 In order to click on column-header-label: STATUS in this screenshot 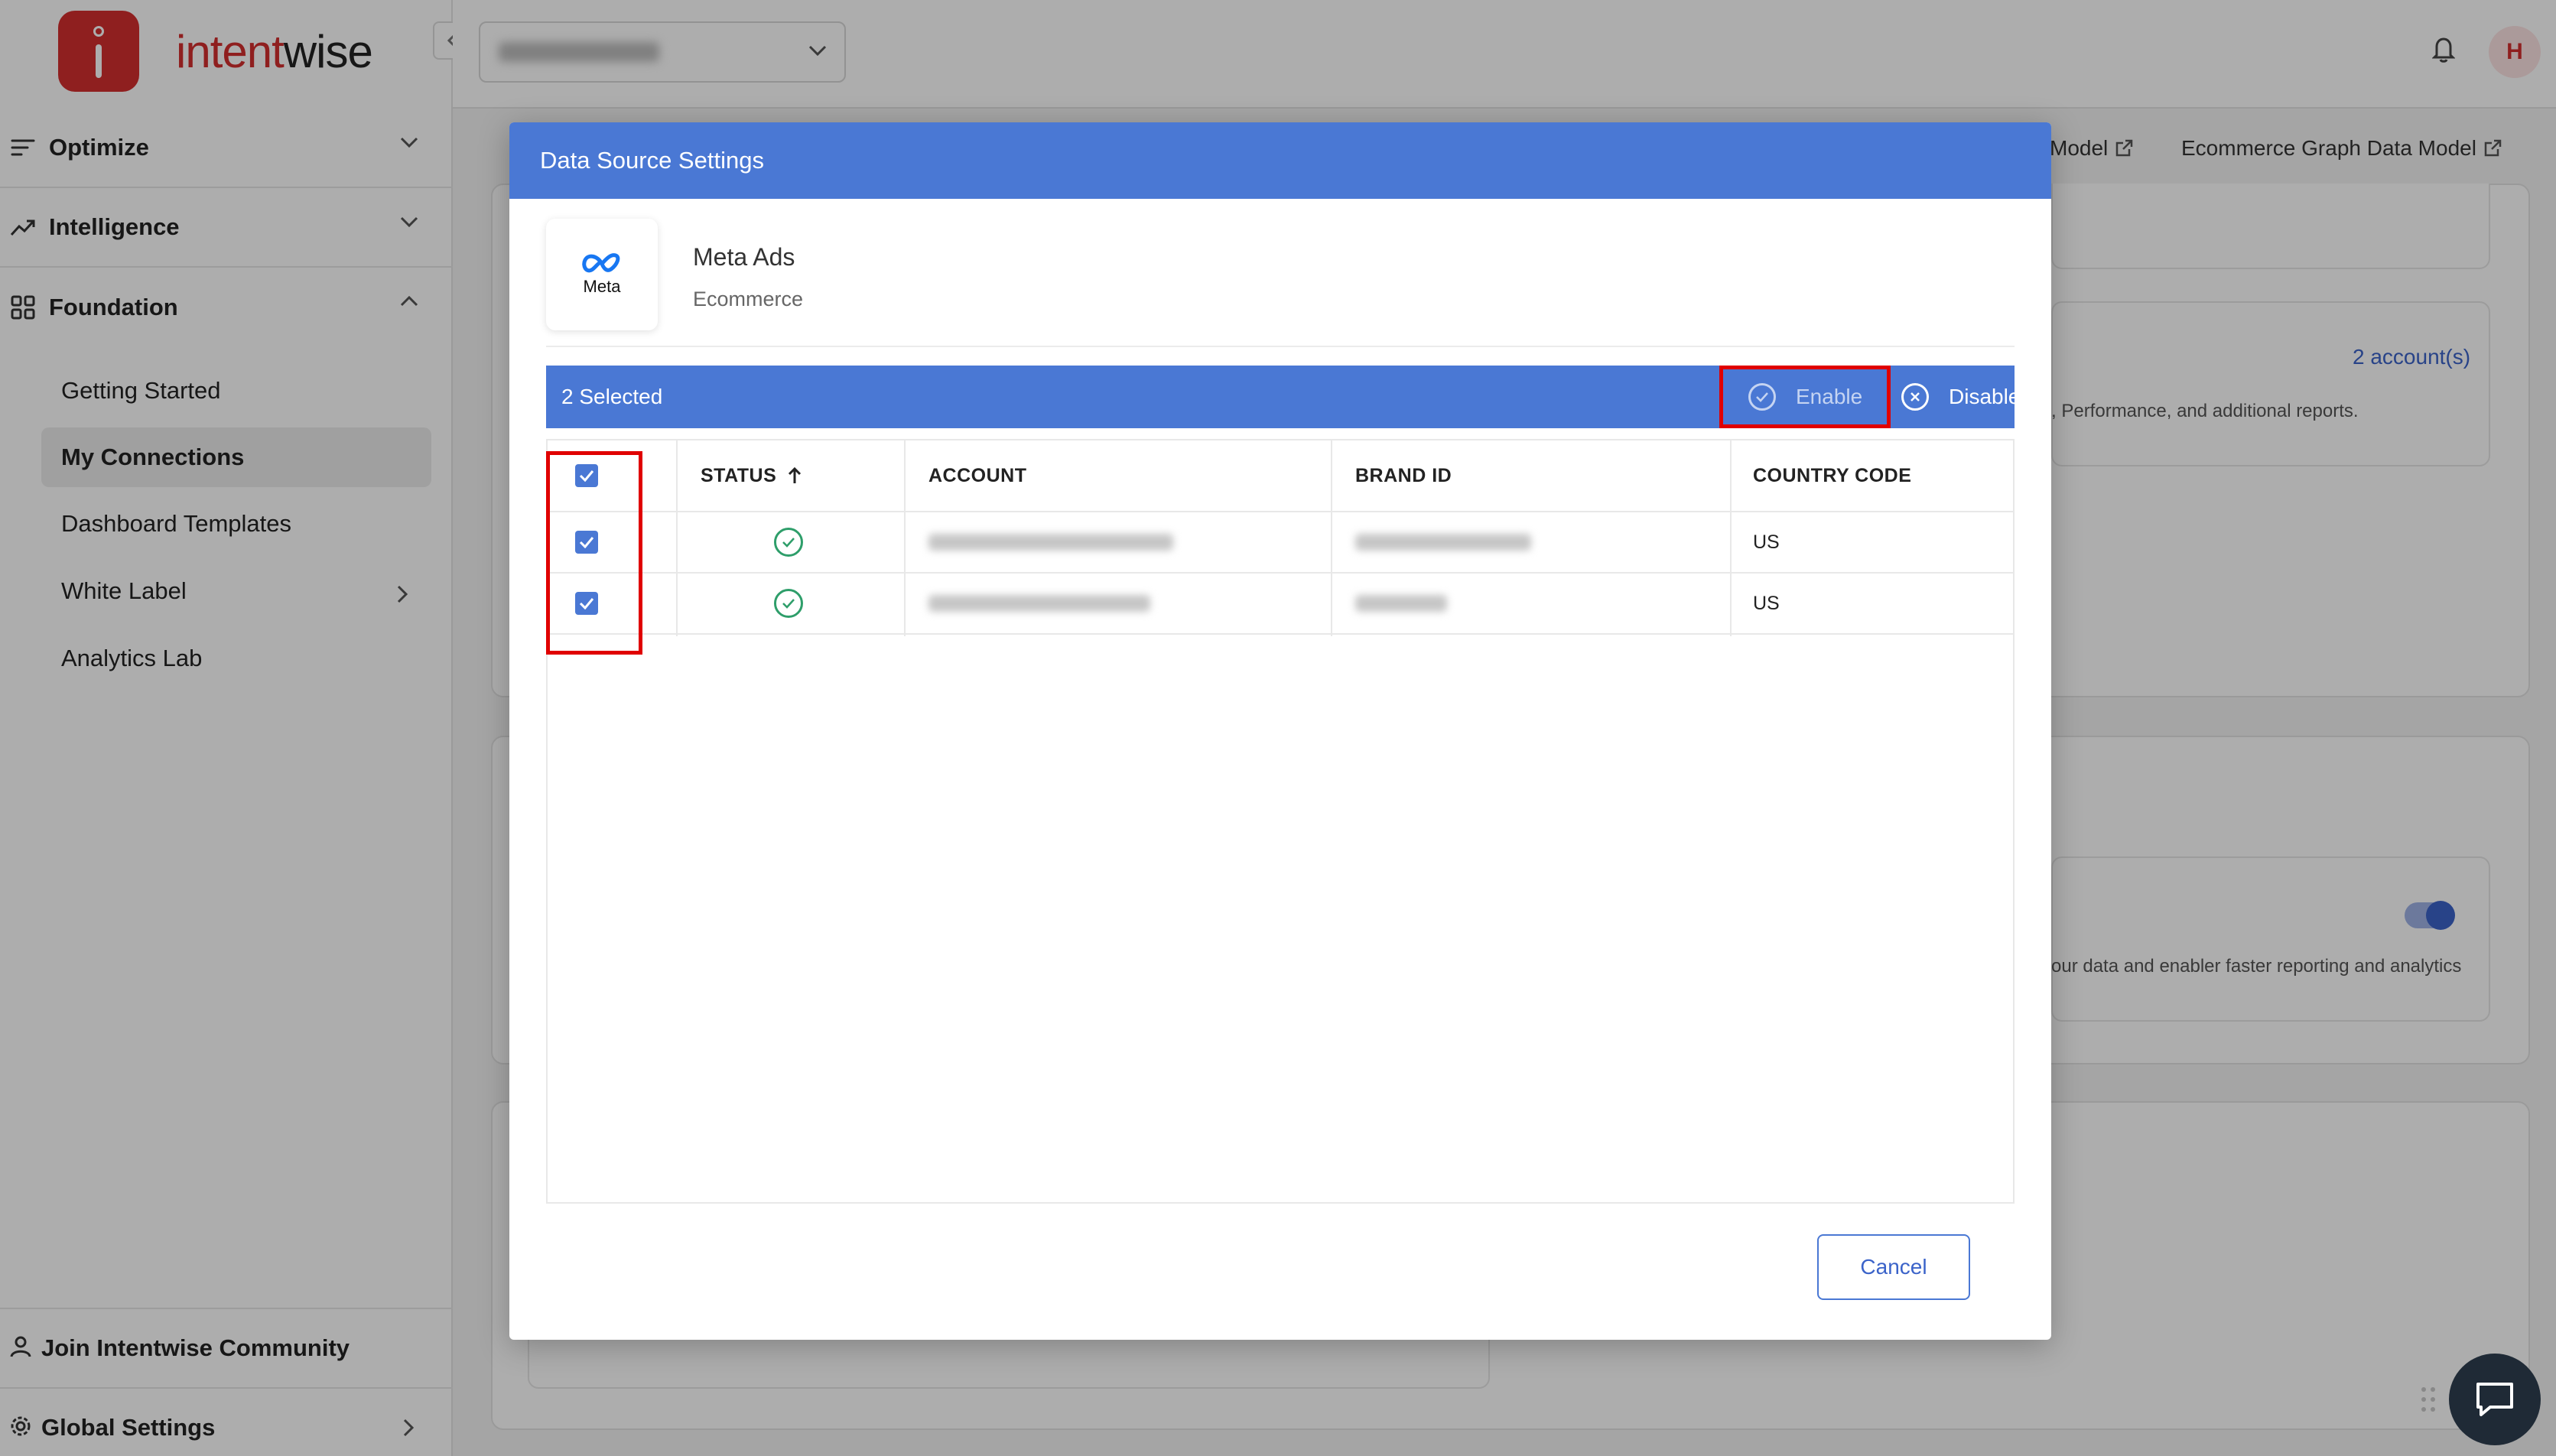, I will do `click(739, 475)`.